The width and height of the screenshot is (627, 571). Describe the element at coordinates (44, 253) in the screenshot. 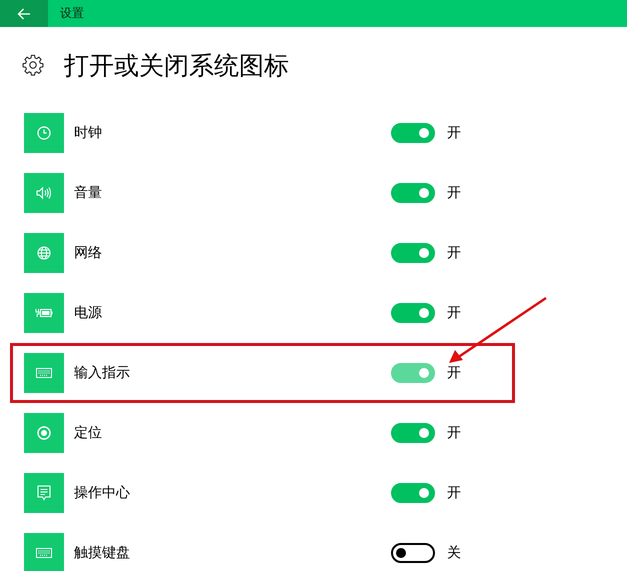

I see `globe-icon` at that location.